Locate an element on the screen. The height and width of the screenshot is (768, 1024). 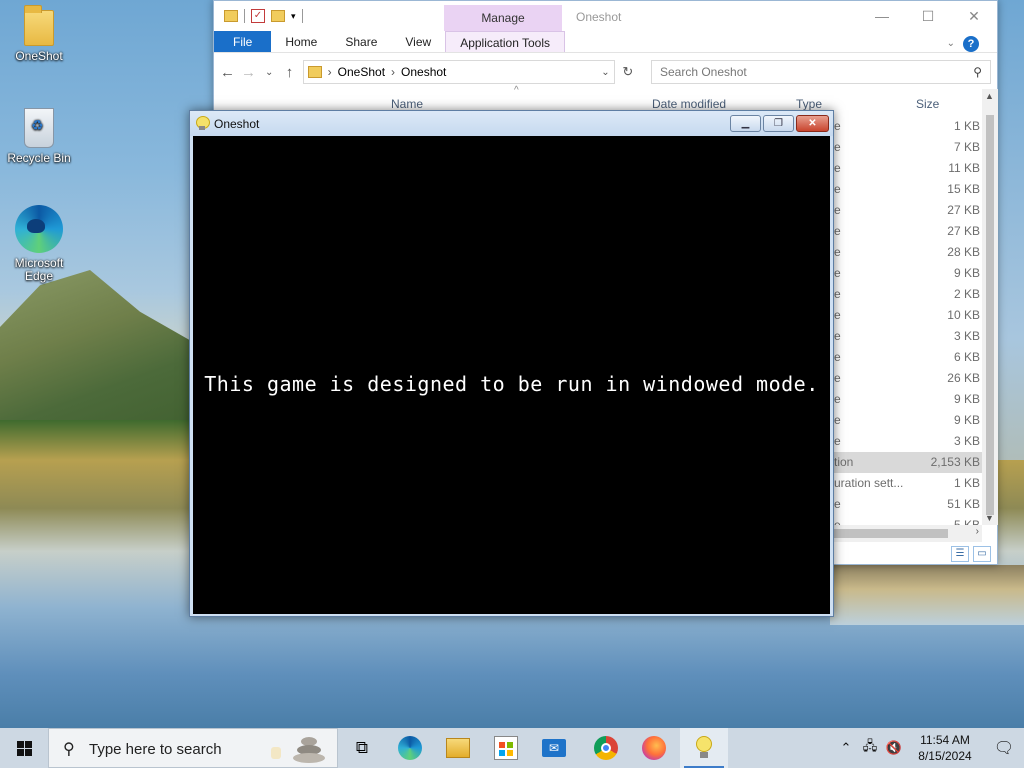
scroll-up-icon: ▲ is located at coordinates (989, 96).